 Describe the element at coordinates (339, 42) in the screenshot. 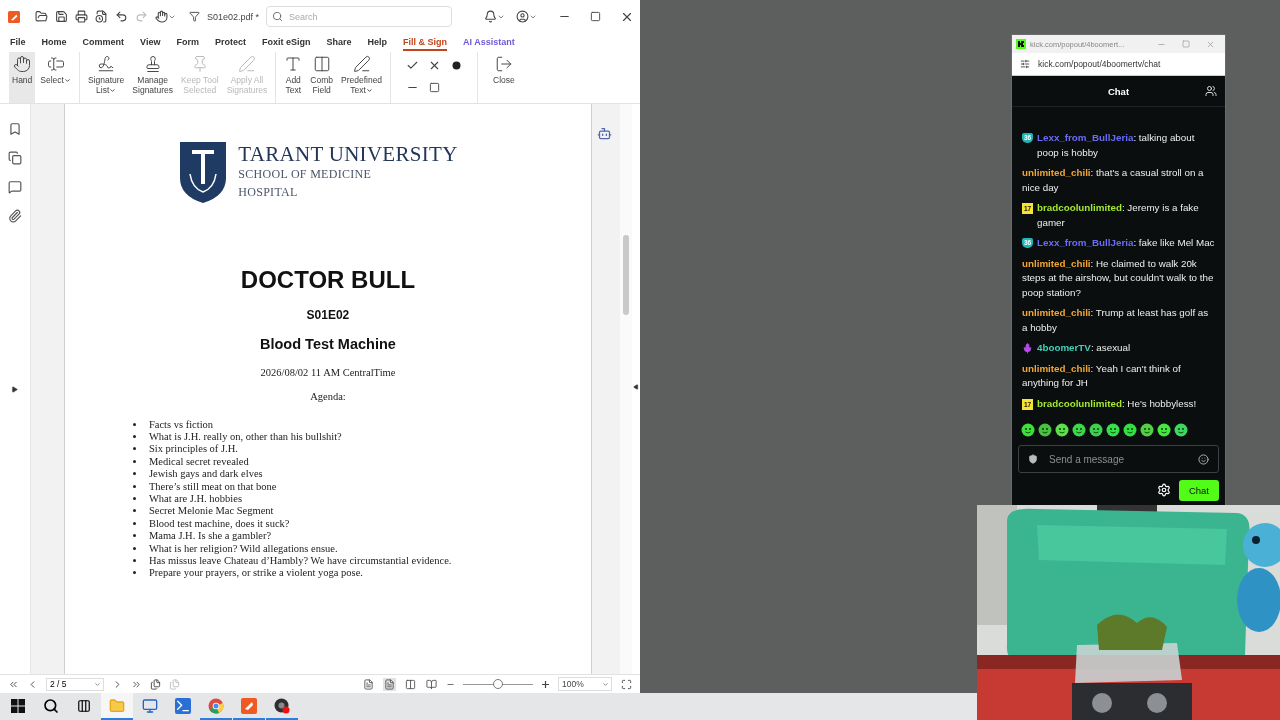

I see `menu-tab: Share` at that location.